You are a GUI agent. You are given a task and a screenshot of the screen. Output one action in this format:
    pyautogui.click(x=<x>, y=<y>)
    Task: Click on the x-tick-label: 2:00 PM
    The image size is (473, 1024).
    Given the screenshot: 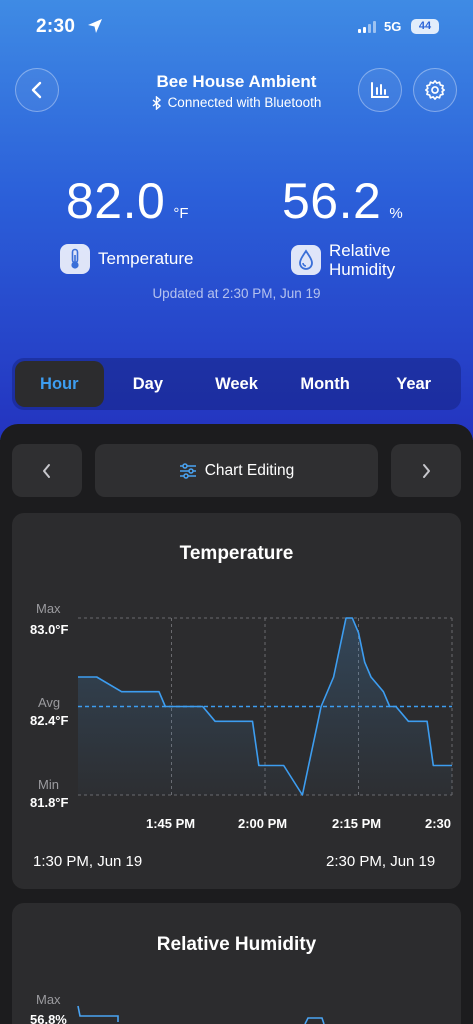 What is the action you would take?
    pyautogui.click(x=263, y=823)
    